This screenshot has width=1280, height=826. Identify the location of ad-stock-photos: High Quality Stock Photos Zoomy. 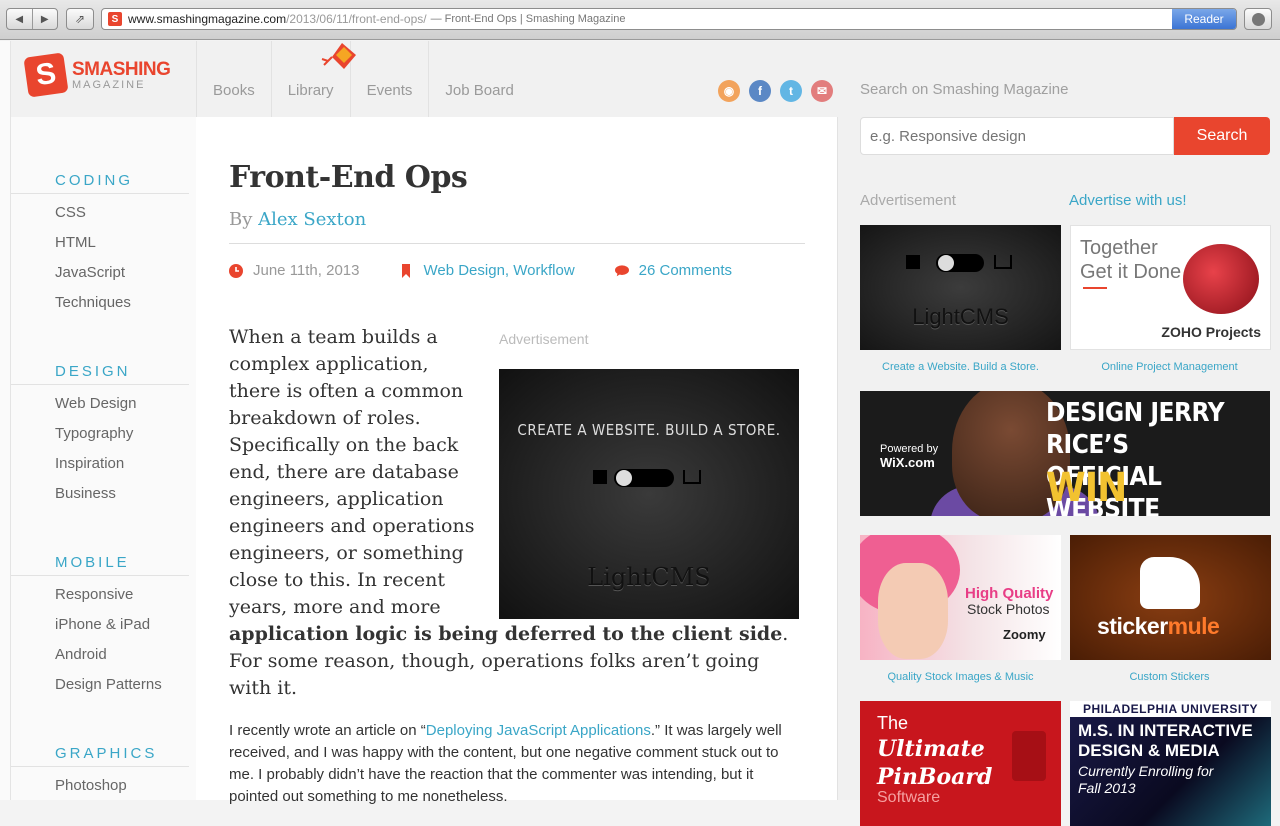
(960, 597).